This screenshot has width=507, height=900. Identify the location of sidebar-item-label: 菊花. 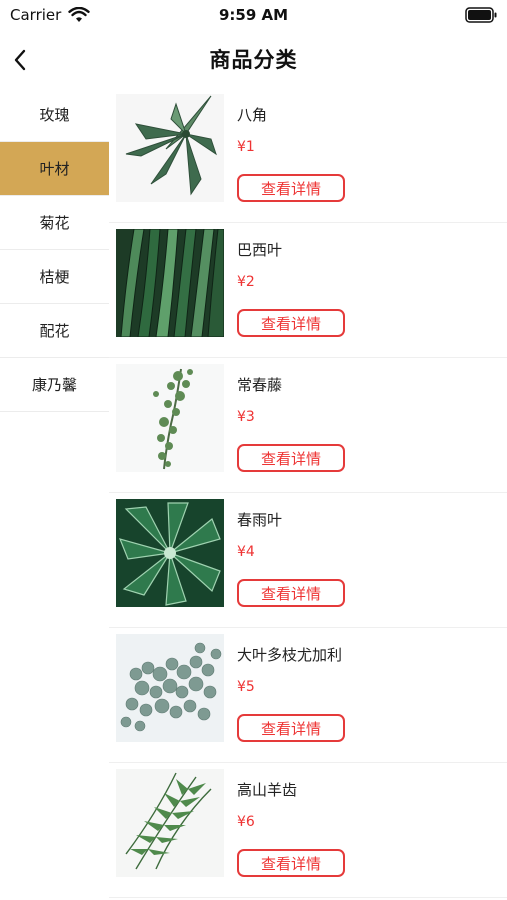
(54, 223).